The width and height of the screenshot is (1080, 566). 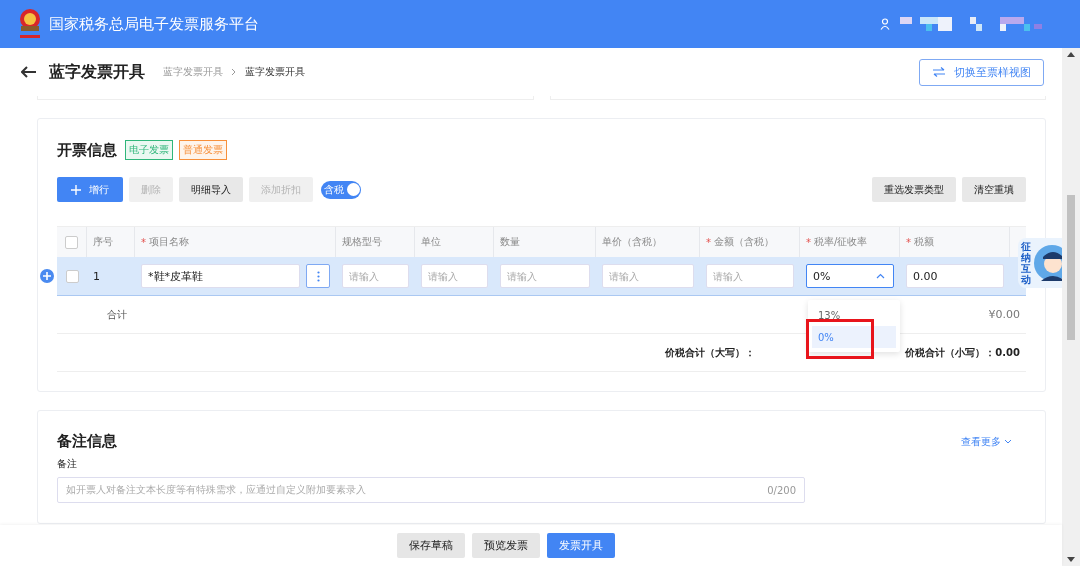 What do you see at coordinates (850, 276) in the screenshot?
I see `tax-rate-select: 0%` at bounding box center [850, 276].